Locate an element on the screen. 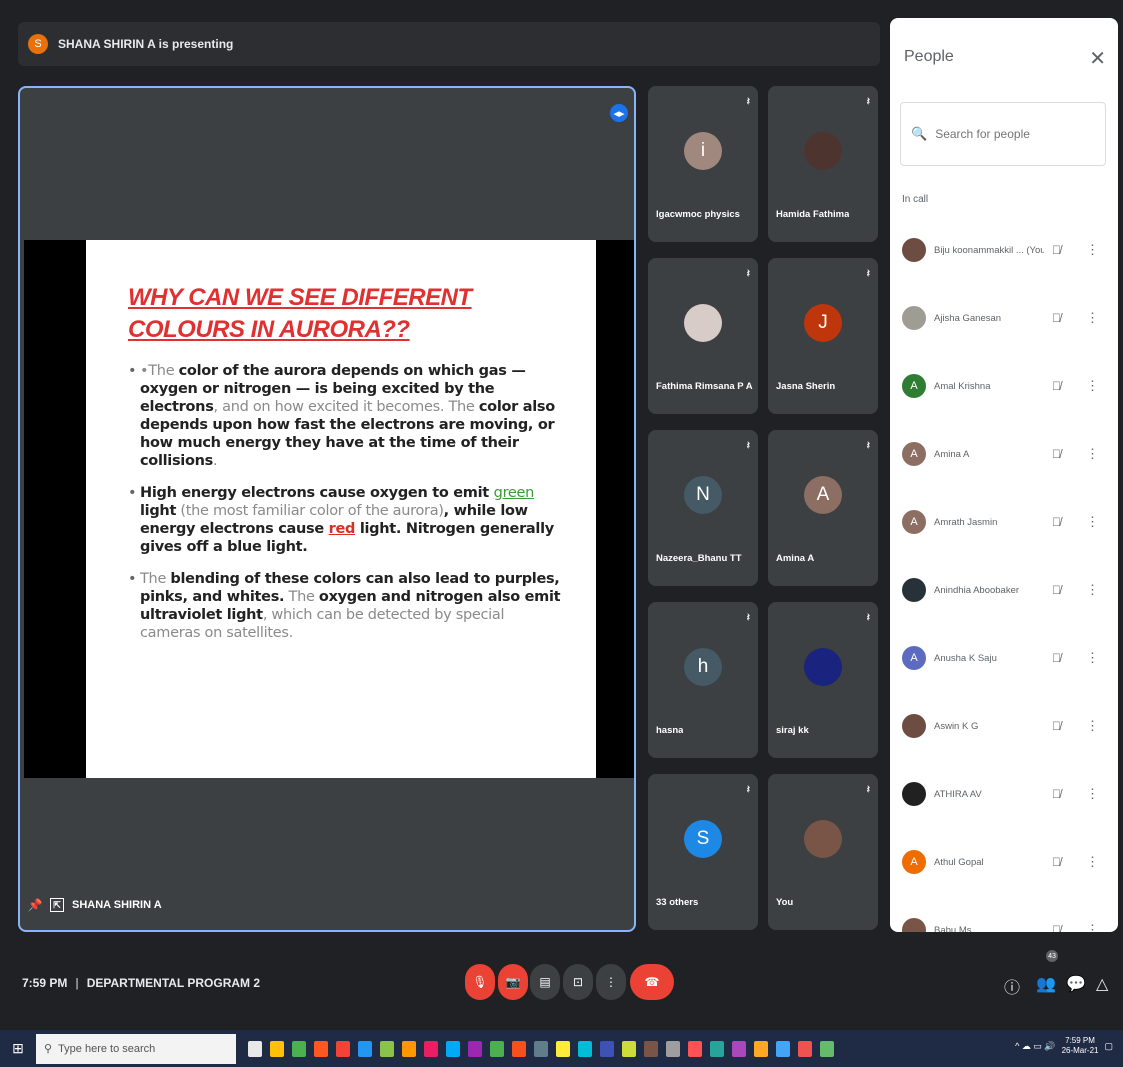  chat-icon: 💬 is located at coordinates (1076, 984).